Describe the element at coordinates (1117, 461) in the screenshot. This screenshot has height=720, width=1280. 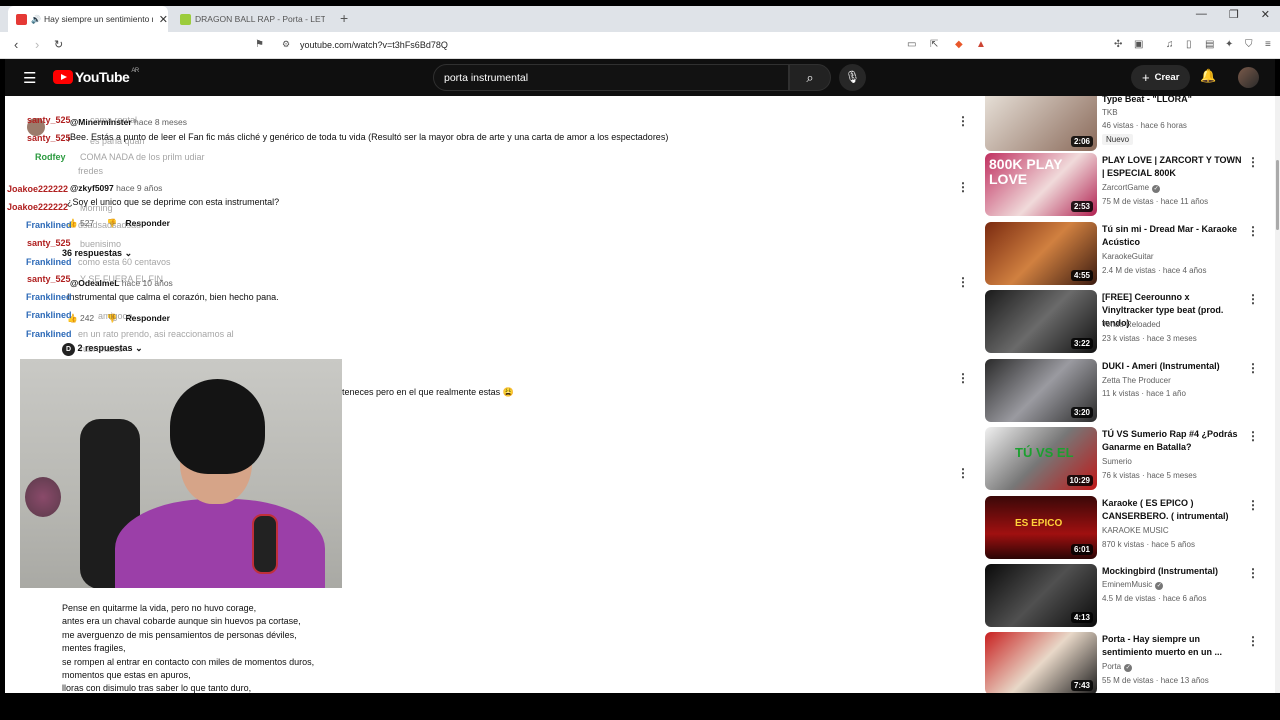
I see `channel-name: Sumerio` at that location.